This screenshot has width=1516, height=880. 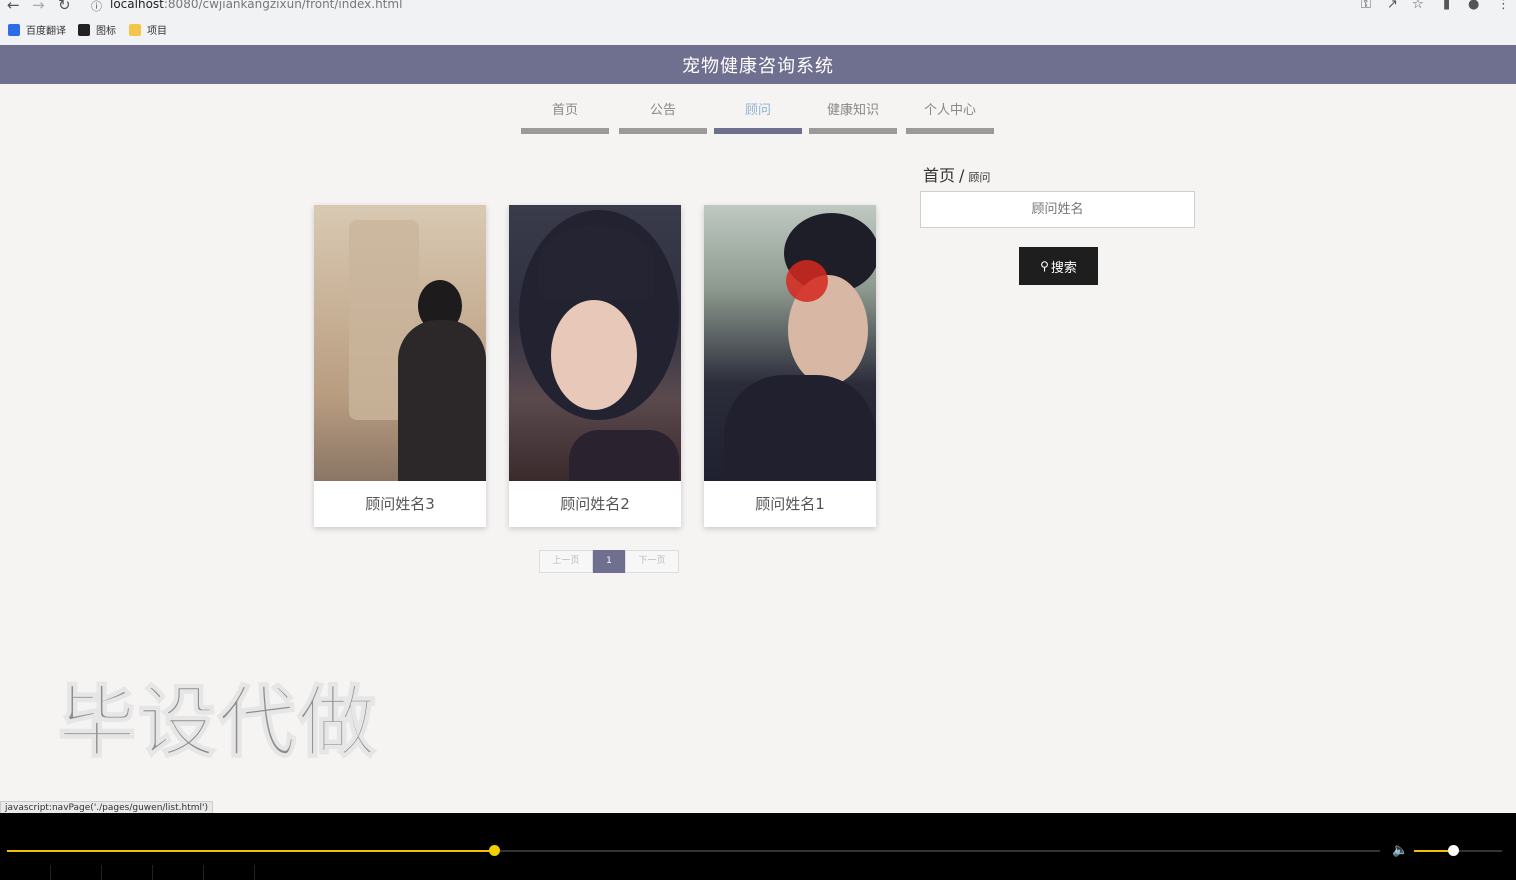 I want to click on main-nav: 首页 公告 顾问 健康知识 个人中心, so click(x=758, y=118).